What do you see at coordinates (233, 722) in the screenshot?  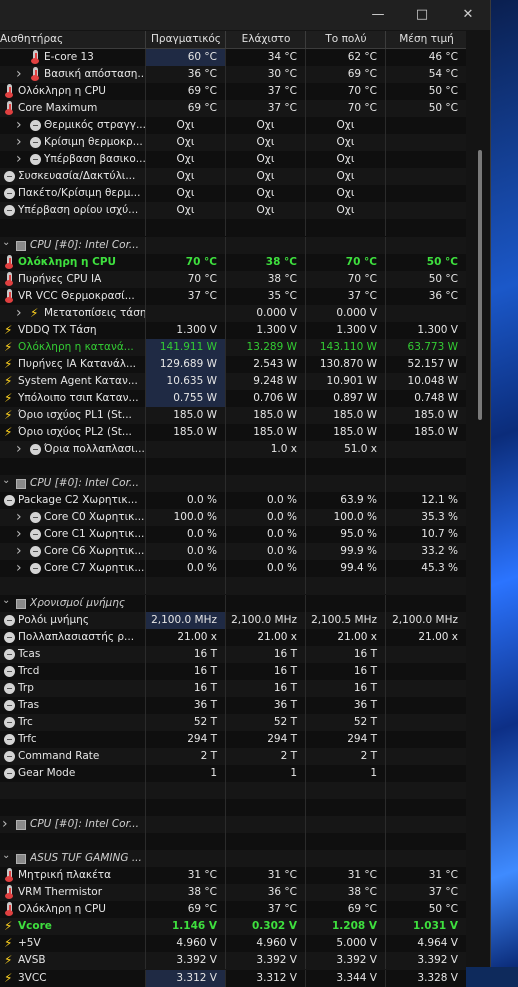 I see `table-row: Trc 52 T 52 T 52 T` at bounding box center [233, 722].